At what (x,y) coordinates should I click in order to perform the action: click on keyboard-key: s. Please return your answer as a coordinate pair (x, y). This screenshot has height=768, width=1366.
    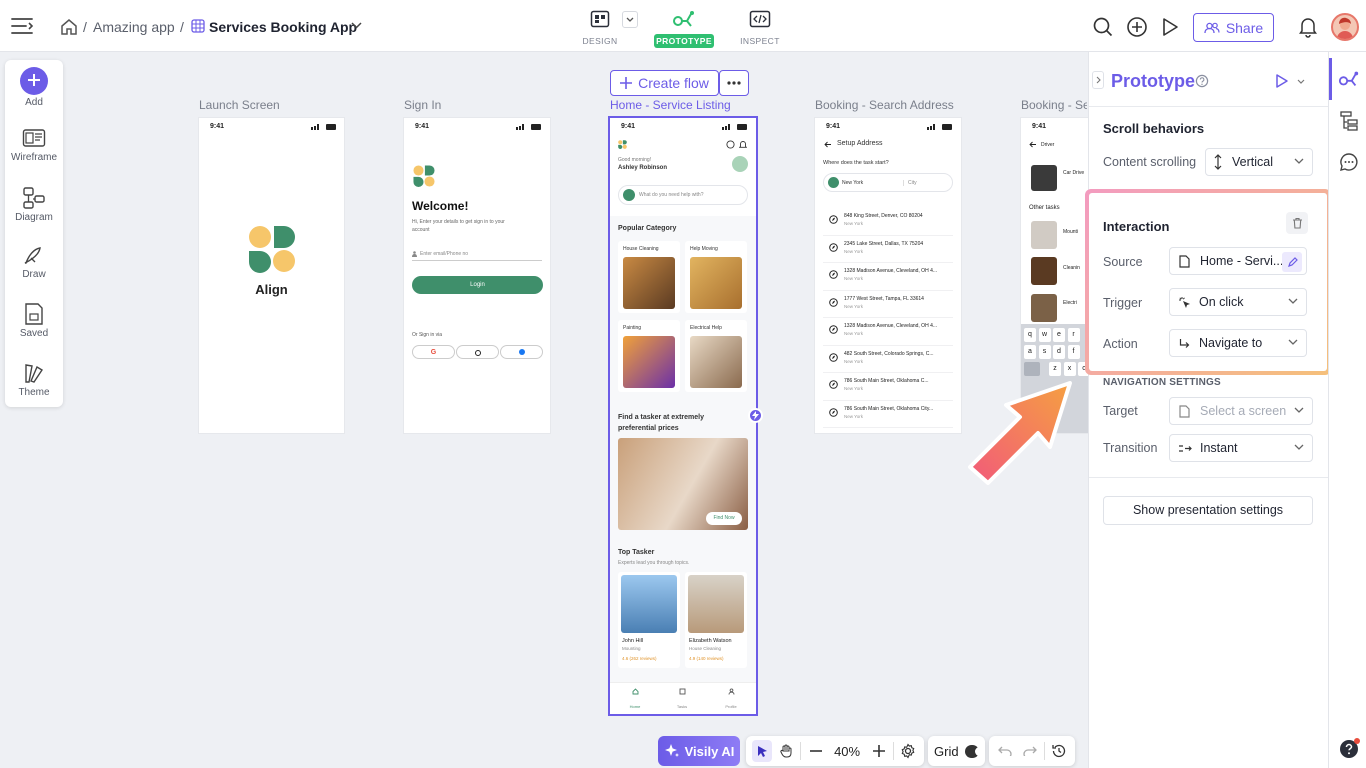
    Looking at the image, I should click on (1044, 352).